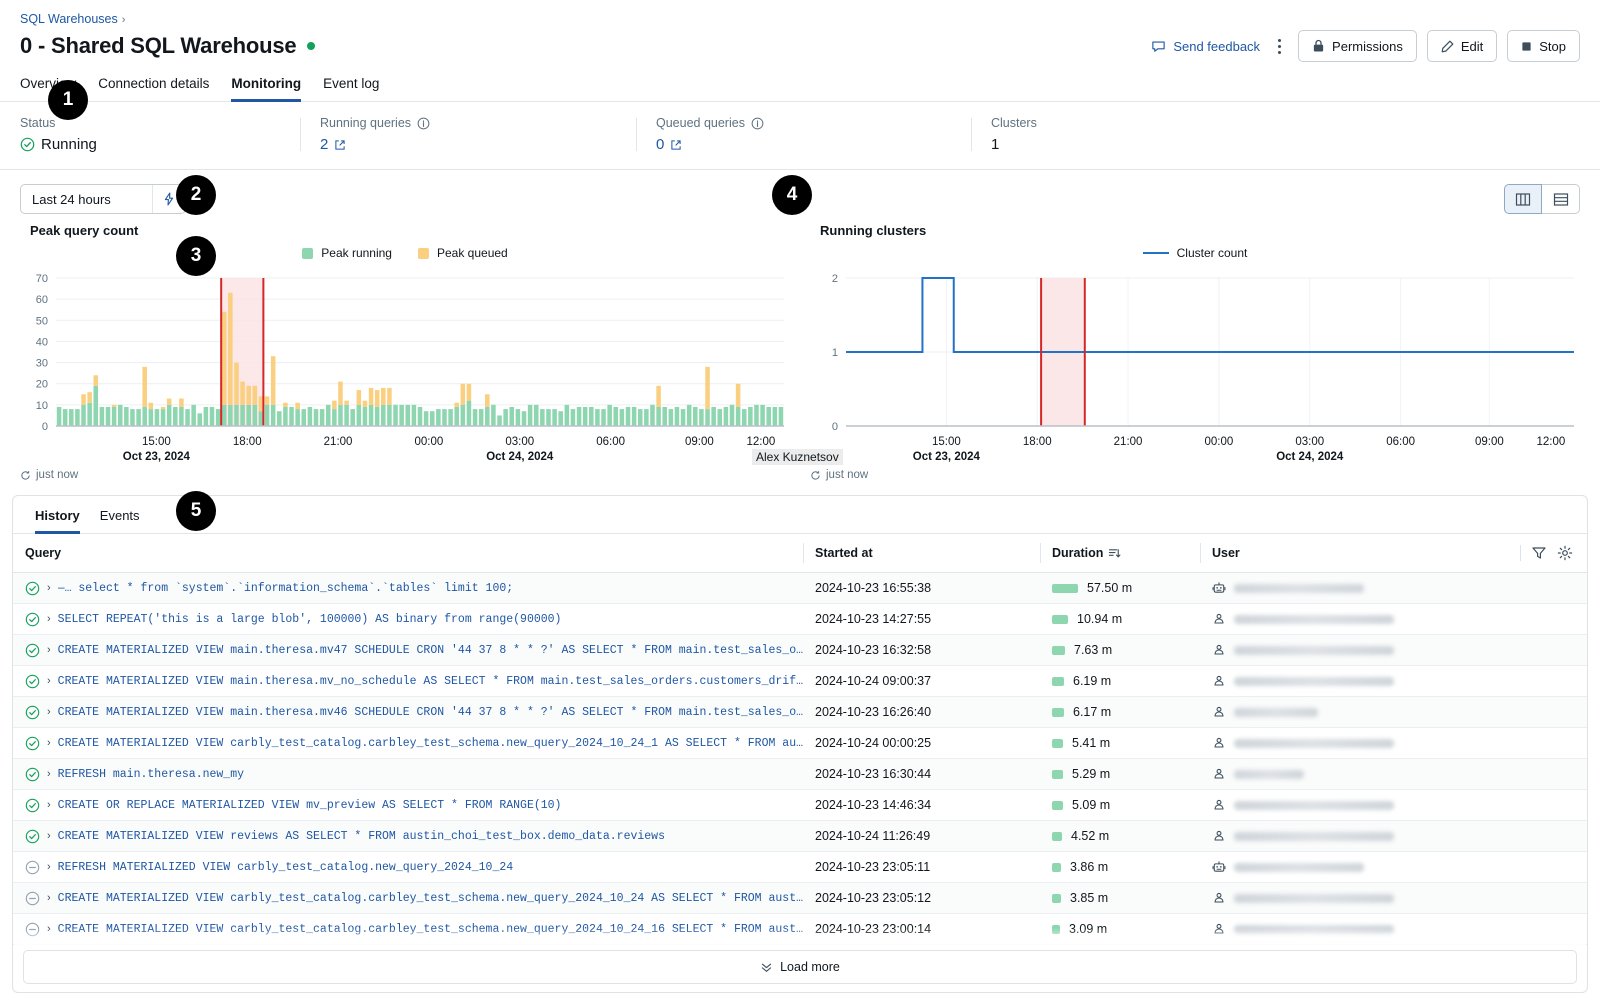 Image resolution: width=1600 pixels, height=998 pixels. What do you see at coordinates (1120, 774) in the screenshot?
I see `cell-duration: 5.29 m` at bounding box center [1120, 774].